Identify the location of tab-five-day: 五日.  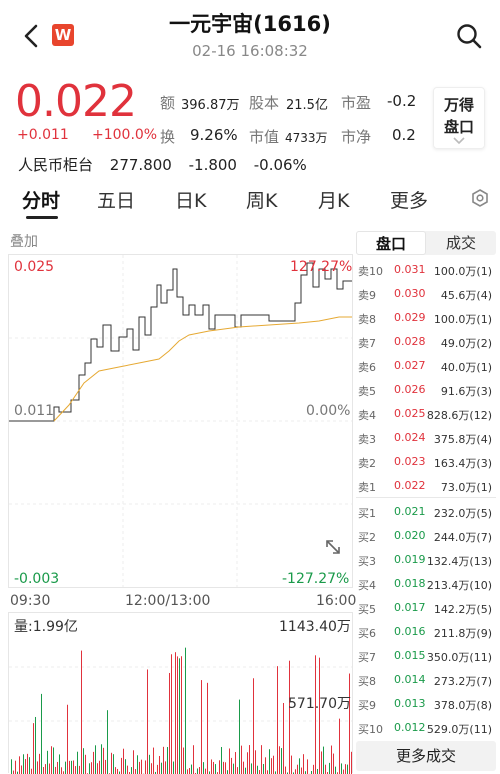
(116, 199).